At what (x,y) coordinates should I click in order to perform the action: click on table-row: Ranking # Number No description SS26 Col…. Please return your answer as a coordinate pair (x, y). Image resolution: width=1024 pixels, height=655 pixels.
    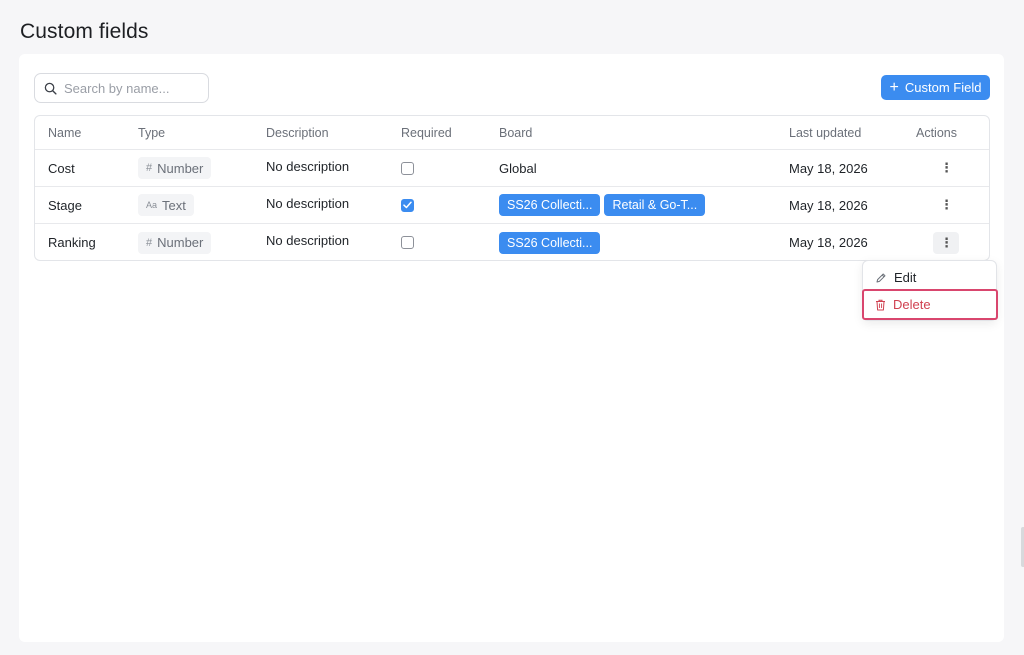
    Looking at the image, I should click on (512, 242).